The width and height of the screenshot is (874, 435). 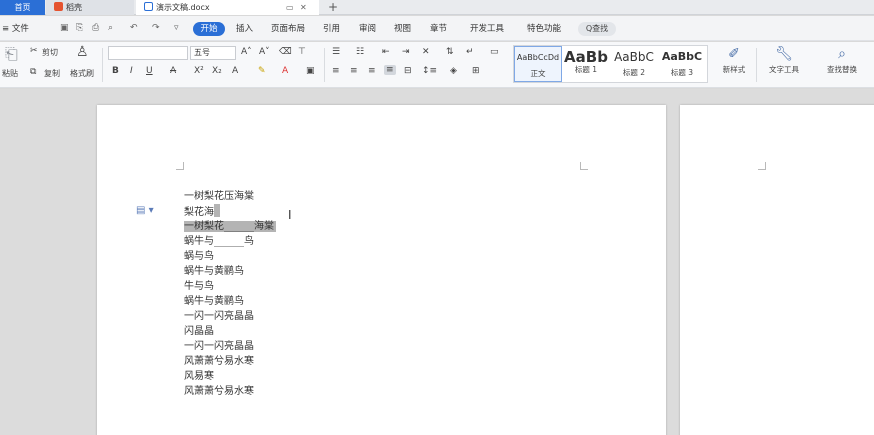 I want to click on doc-line: 蜗与鸟, so click(x=199, y=256).